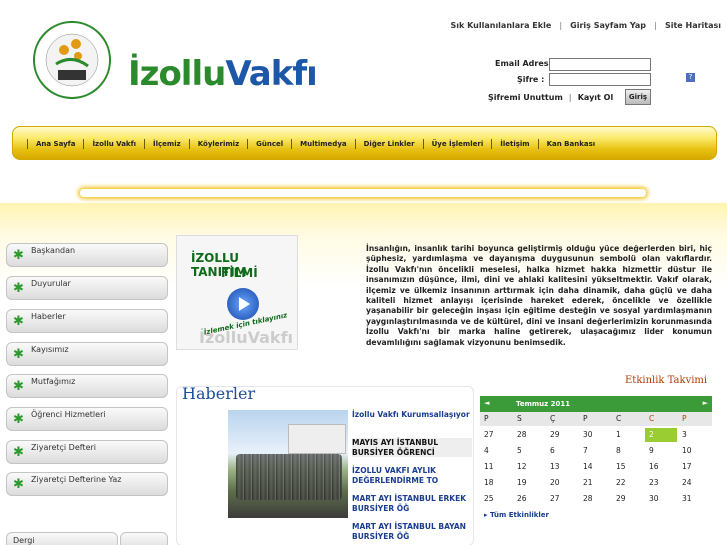 The height and width of the screenshot is (545, 727). What do you see at coordinates (608, 25) in the screenshot?
I see `set-homepage-link: Giriş Sayfam Yap` at bounding box center [608, 25].